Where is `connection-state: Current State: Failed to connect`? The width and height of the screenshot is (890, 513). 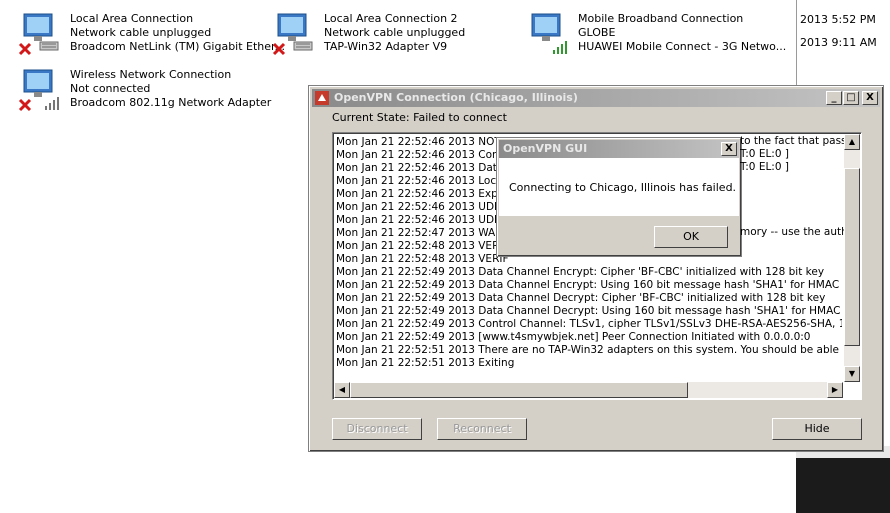
connection-state: Current State: Failed to connect is located at coordinates (419, 117).